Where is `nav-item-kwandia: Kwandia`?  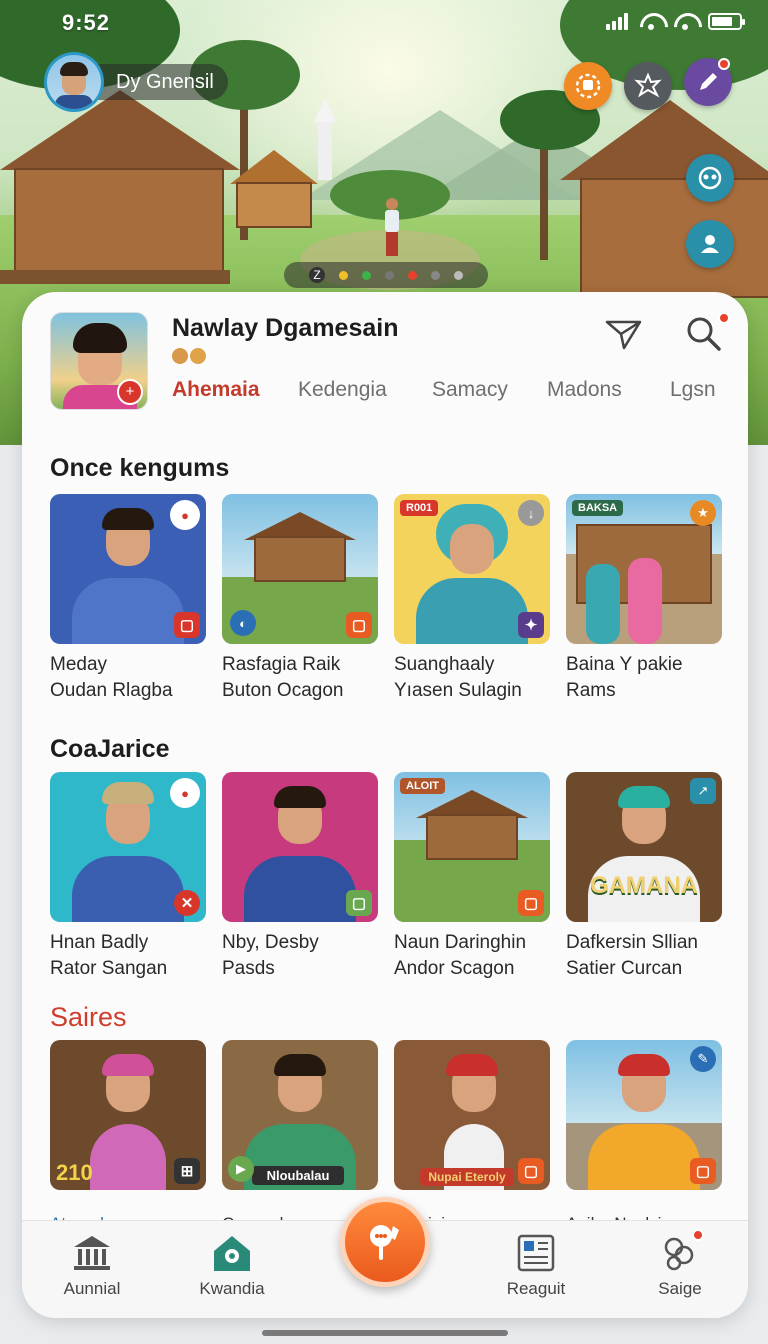
nav-item-kwandia: Kwandia is located at coordinates (232, 1265).